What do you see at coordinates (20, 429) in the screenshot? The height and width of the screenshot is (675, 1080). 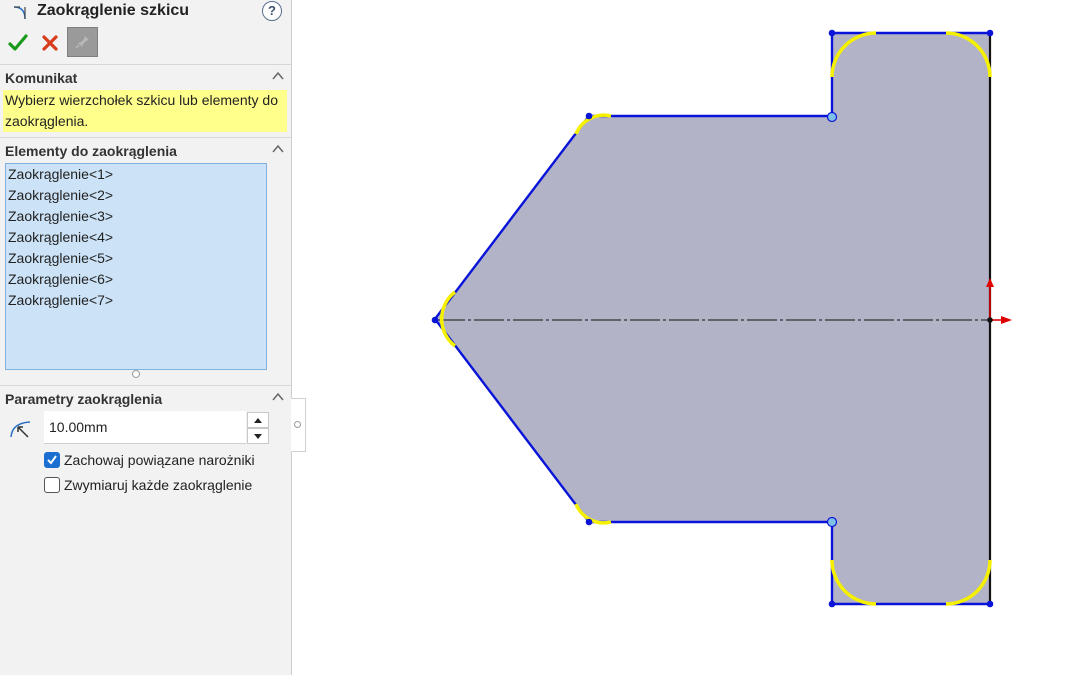 I see `fillet-radius-icon` at bounding box center [20, 429].